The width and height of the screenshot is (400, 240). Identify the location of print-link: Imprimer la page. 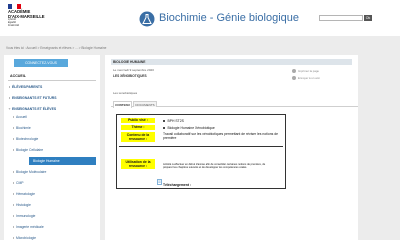
(305, 71).